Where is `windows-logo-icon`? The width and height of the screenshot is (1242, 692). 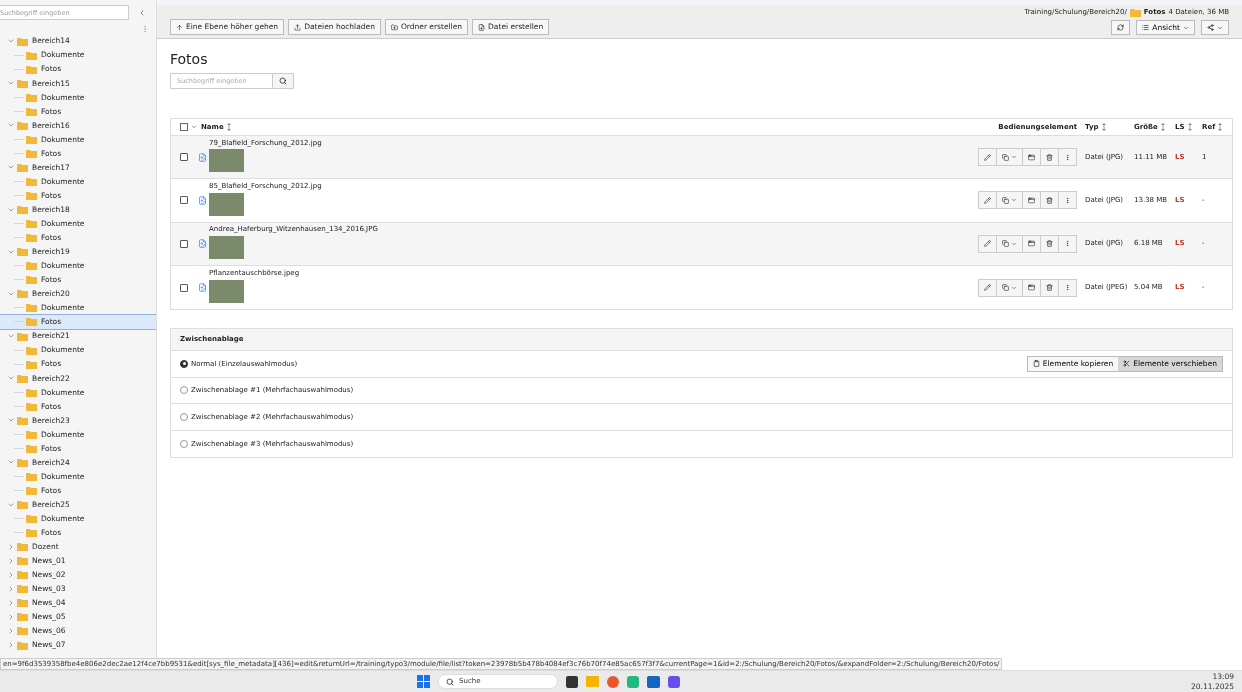 windows-logo-icon is located at coordinates (423, 681).